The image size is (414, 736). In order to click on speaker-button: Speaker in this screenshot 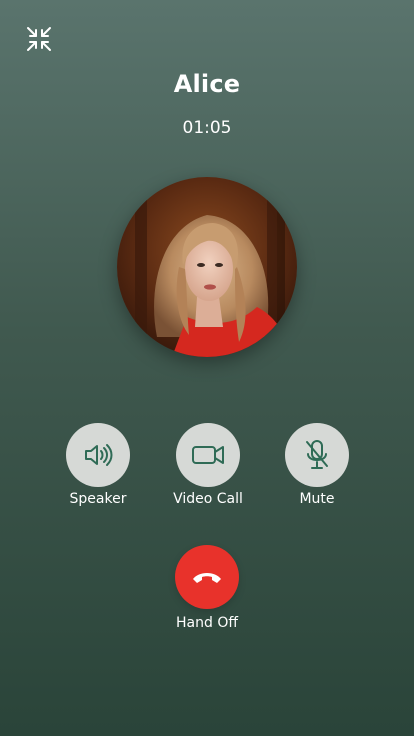, I will do `click(98, 465)`.